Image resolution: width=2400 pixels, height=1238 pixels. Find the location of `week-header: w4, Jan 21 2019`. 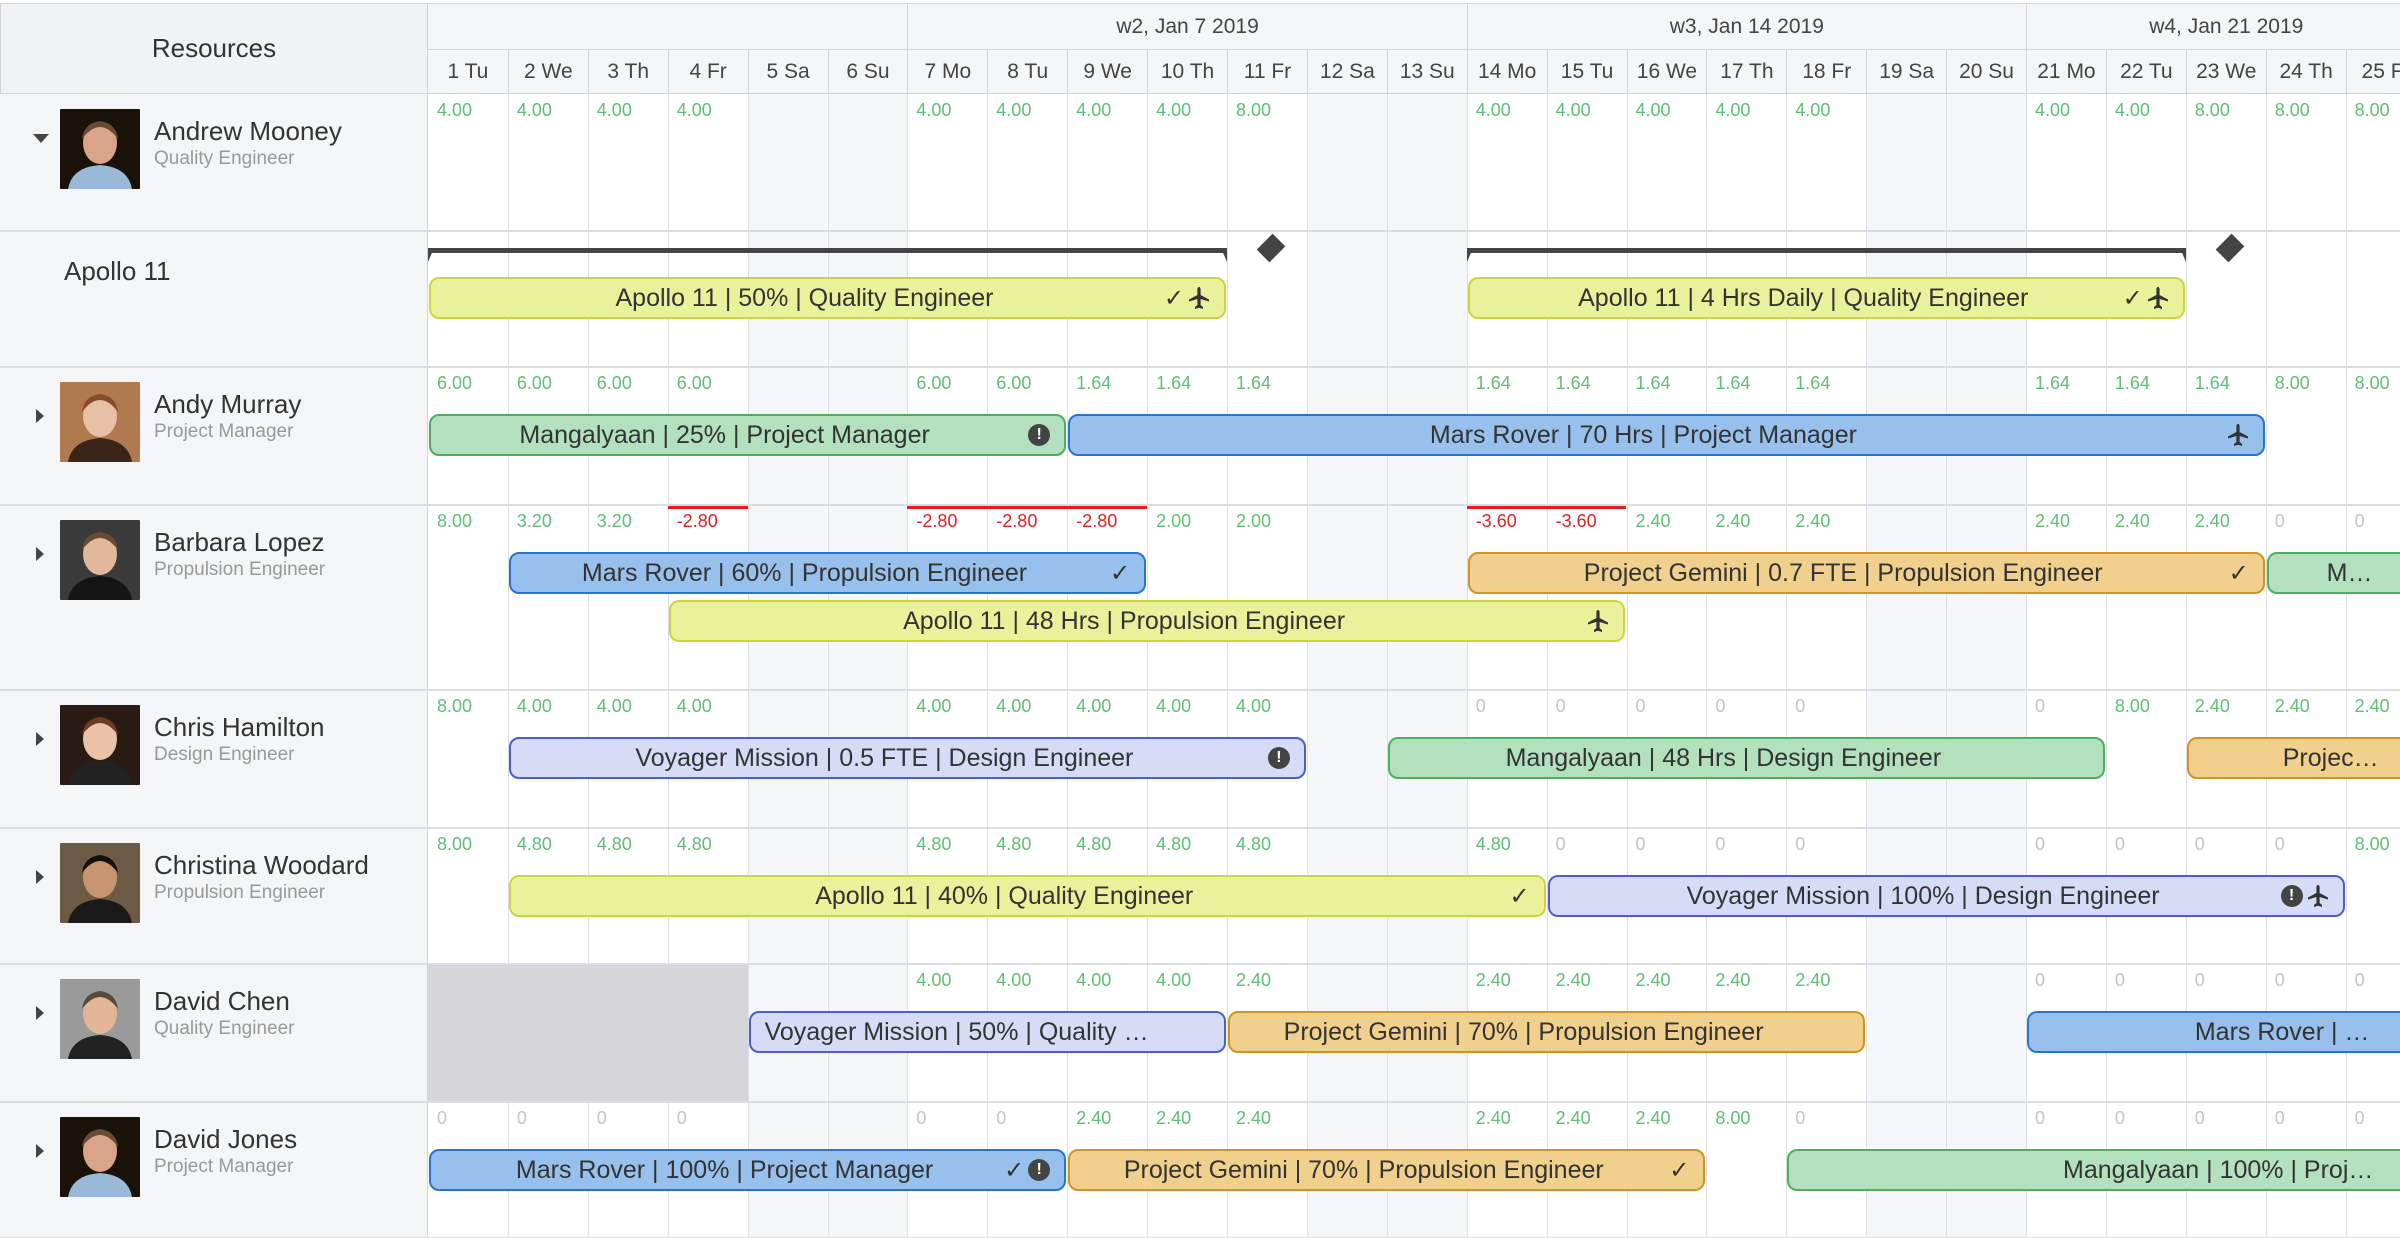

week-header: w4, Jan 21 2019 is located at coordinates (2213, 27).